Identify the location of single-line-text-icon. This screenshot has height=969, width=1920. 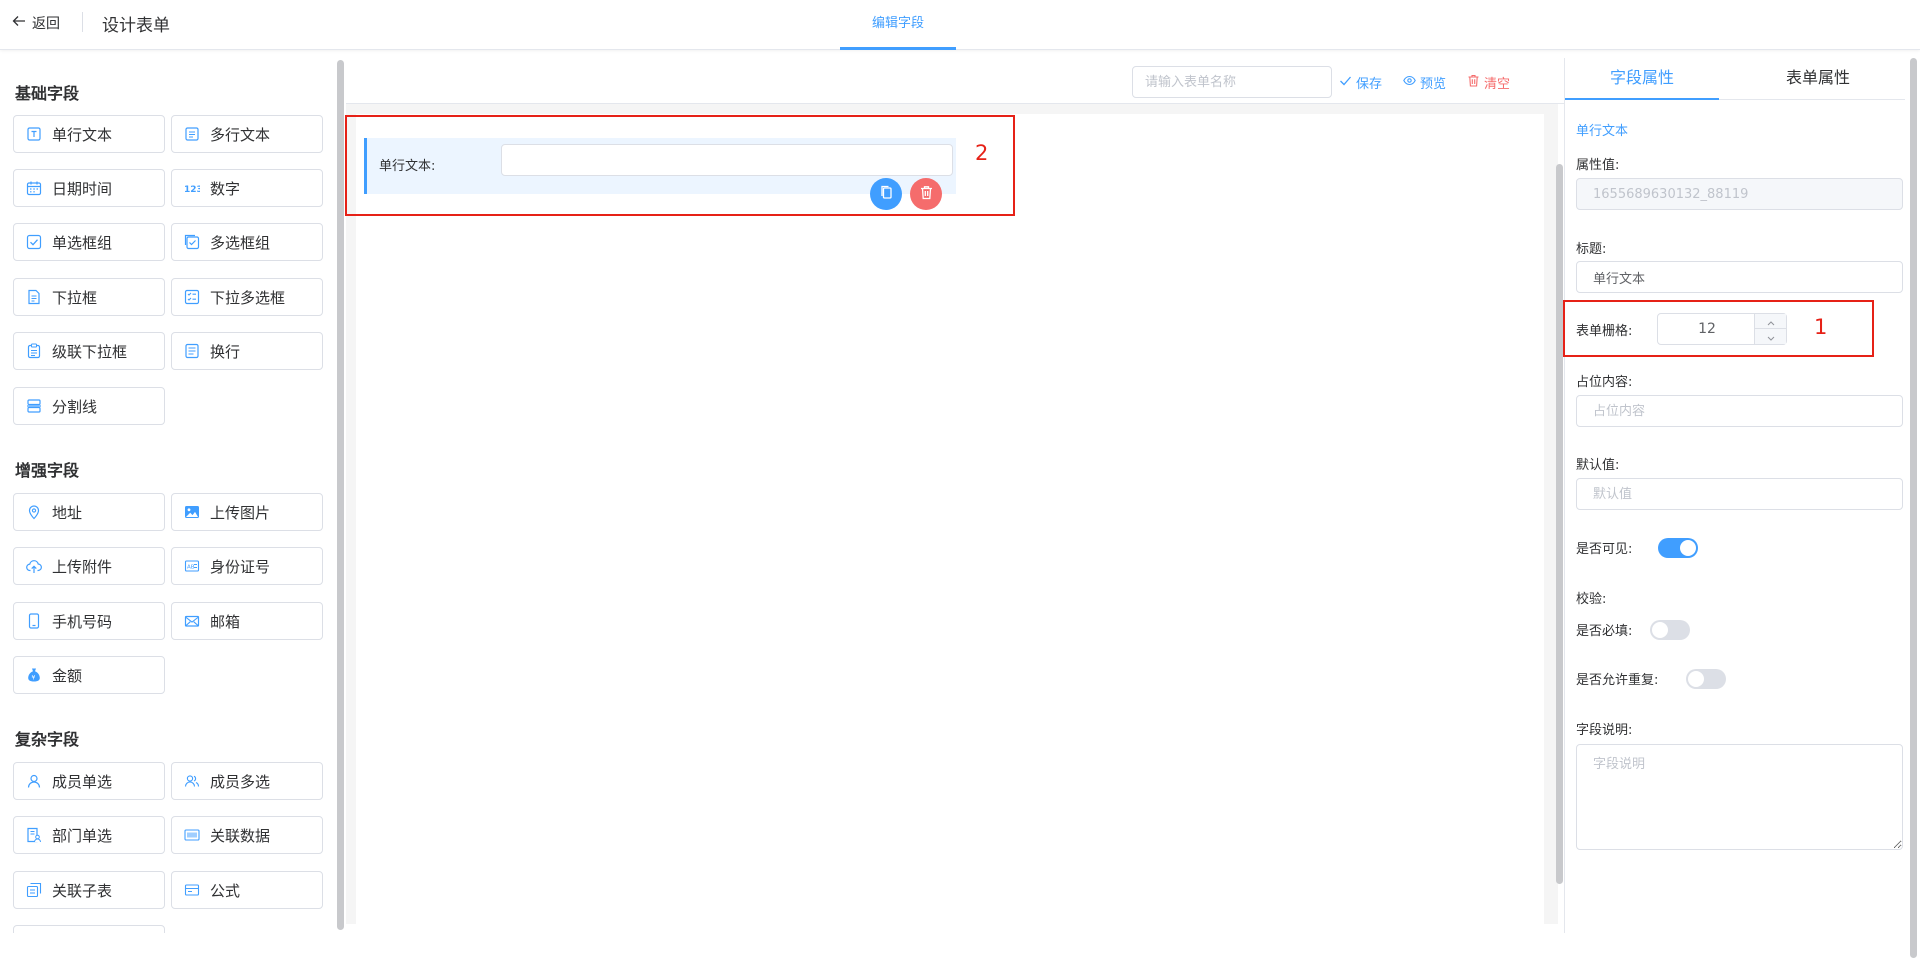
(34, 134).